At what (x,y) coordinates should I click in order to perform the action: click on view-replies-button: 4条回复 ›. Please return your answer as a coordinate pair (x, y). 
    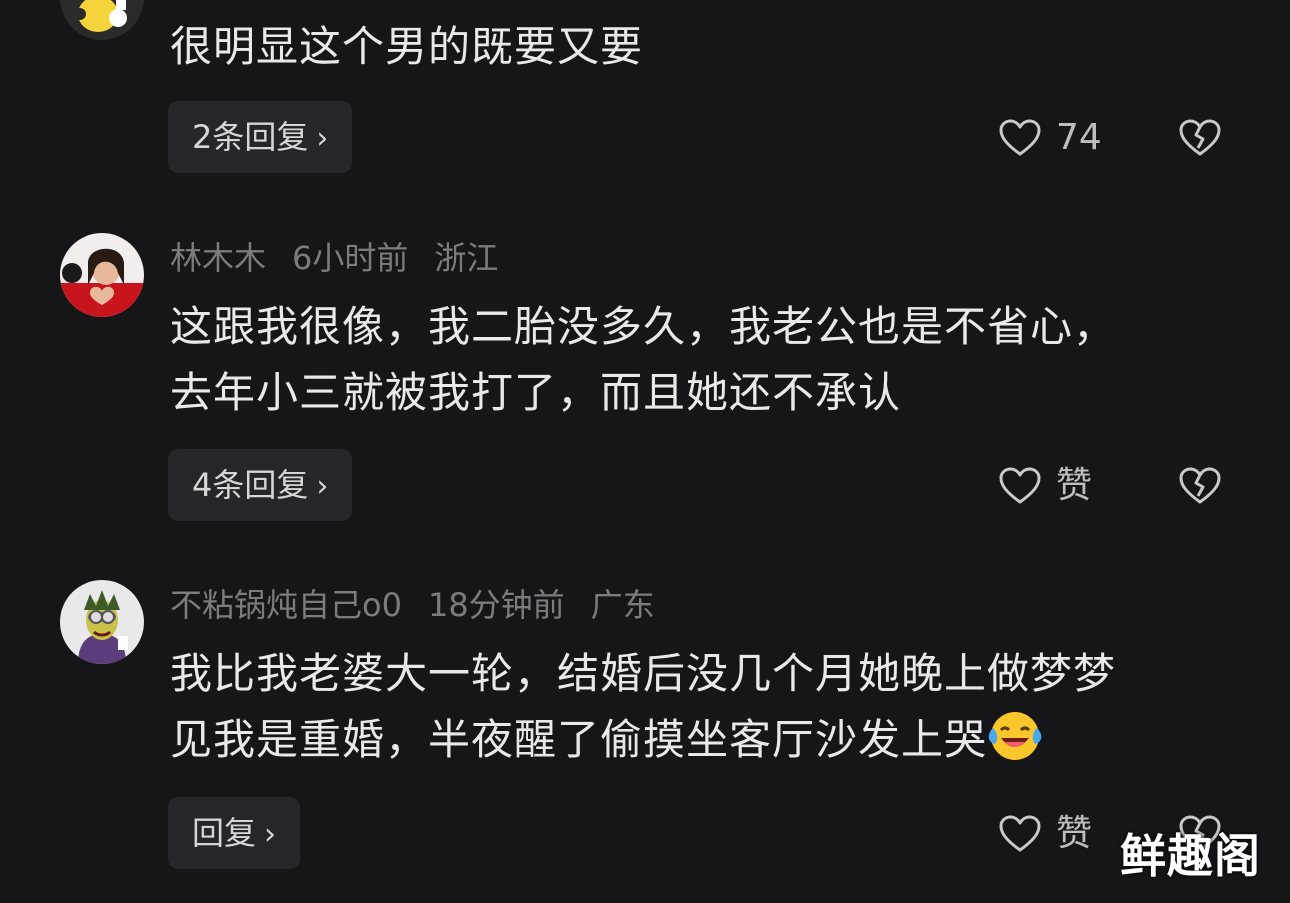
    Looking at the image, I should click on (260, 485).